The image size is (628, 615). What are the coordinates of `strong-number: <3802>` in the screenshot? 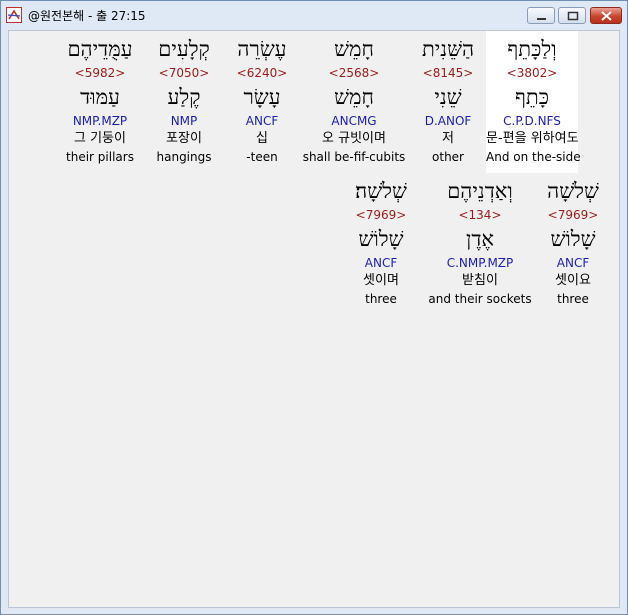 It's located at (532, 73).